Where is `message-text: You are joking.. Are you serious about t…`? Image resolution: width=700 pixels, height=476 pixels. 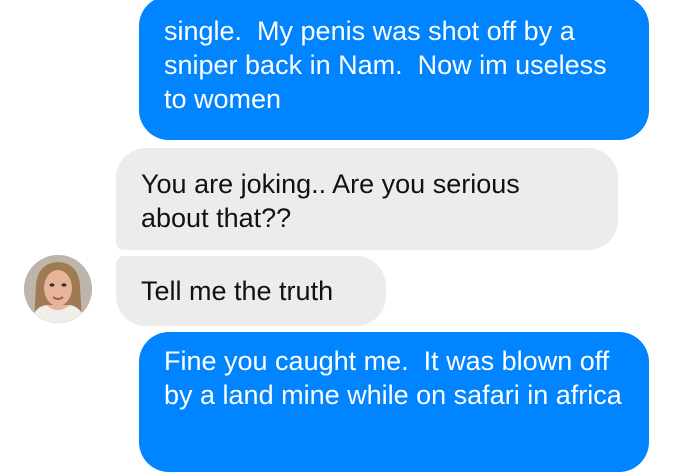 message-text: You are joking.. Are you serious about t… is located at coordinates (334, 201).